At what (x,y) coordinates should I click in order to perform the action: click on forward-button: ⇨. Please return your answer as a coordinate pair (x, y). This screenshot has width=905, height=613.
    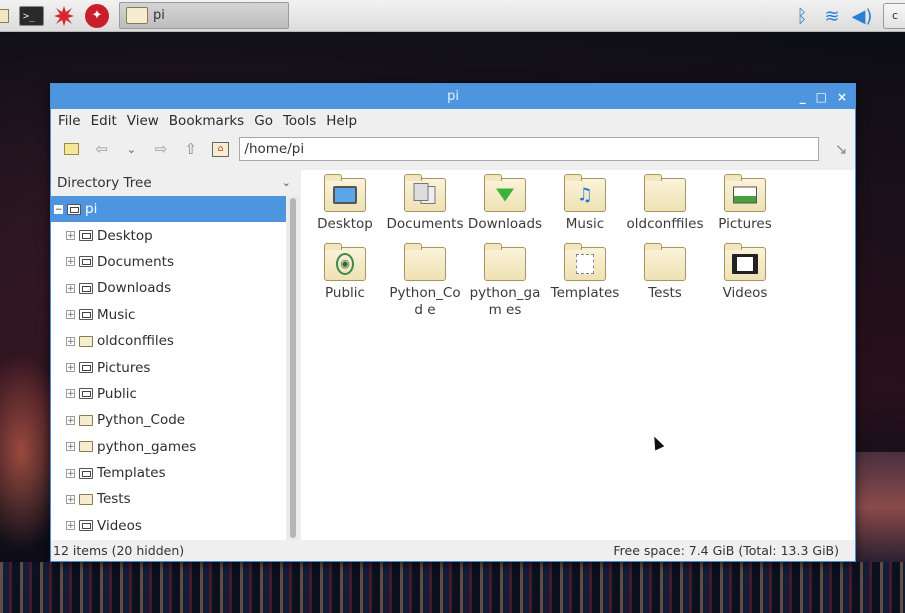
    Looking at the image, I should click on (161, 149).